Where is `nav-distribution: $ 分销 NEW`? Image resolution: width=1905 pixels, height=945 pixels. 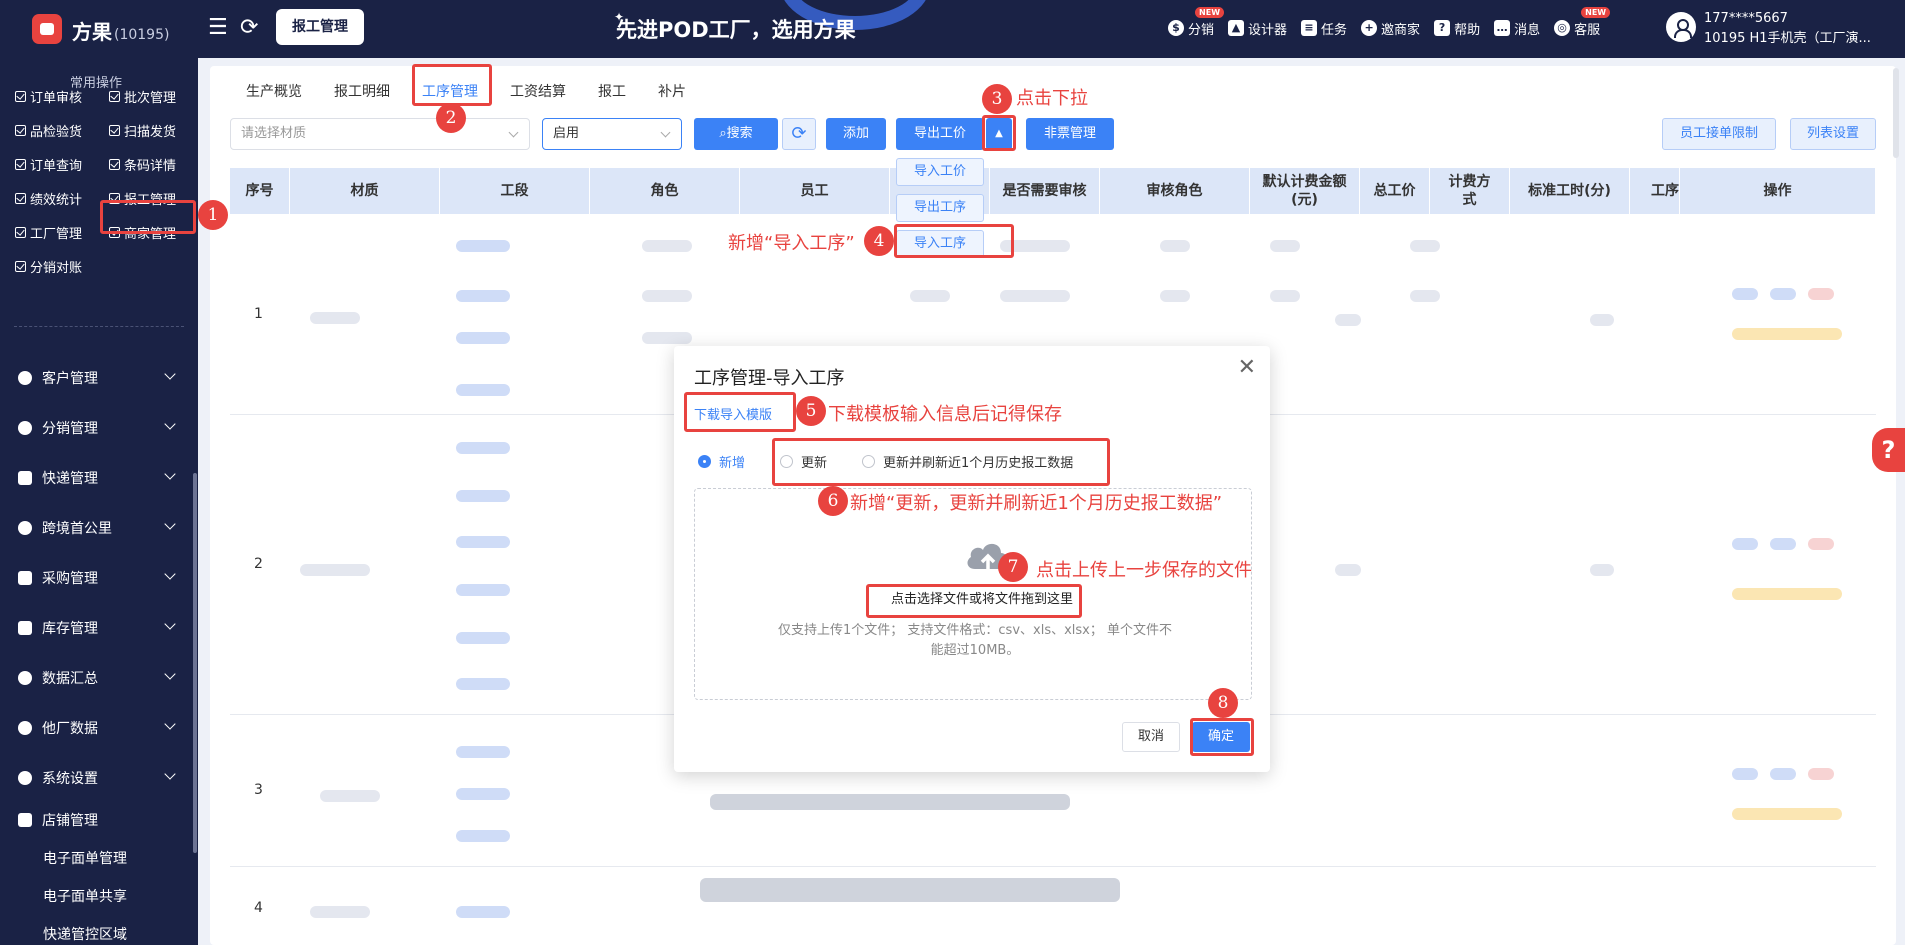 nav-distribution: $ 分销 NEW is located at coordinates (1196, 23).